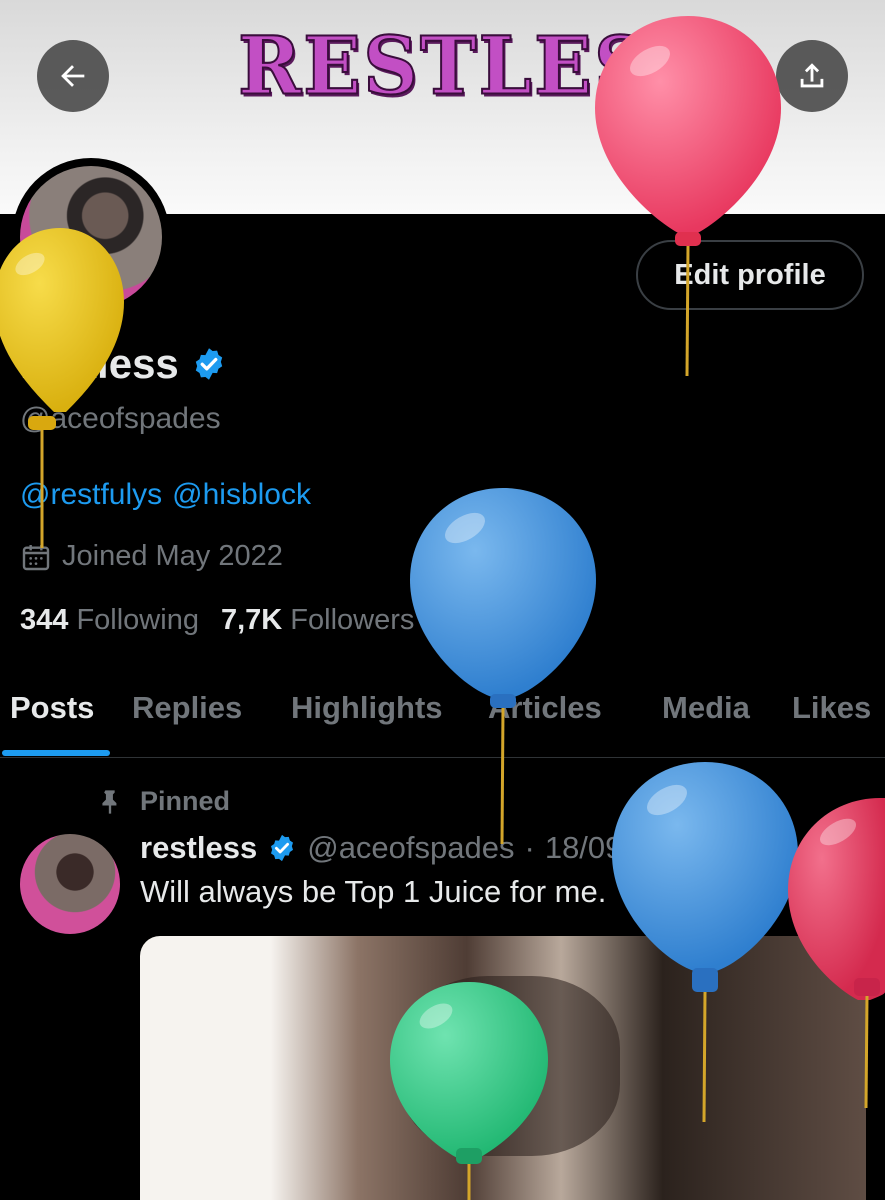  I want to click on followers-link: 7,7K Followers, so click(317, 620).